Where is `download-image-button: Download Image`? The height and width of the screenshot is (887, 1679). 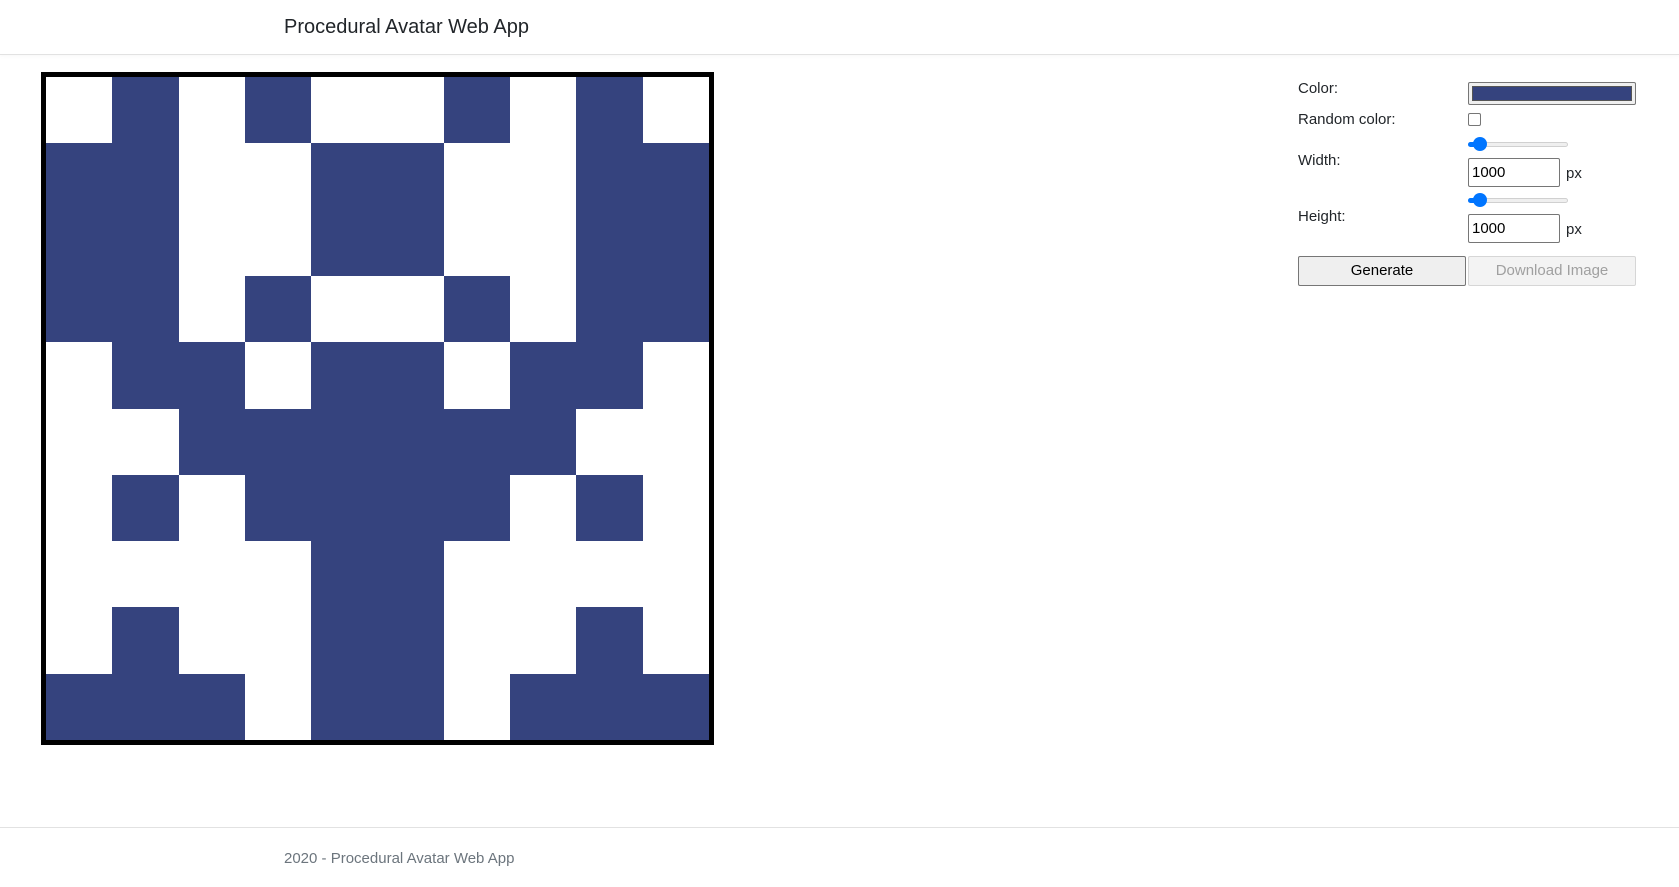
download-image-button: Download Image is located at coordinates (1552, 271).